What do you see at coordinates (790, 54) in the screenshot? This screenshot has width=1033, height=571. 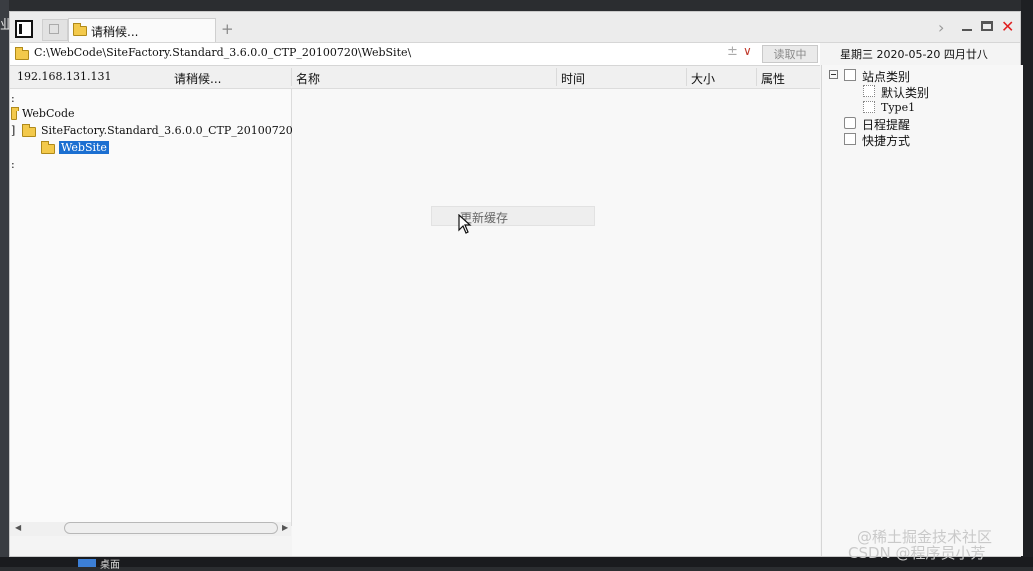 I see `read-button: 读取中` at bounding box center [790, 54].